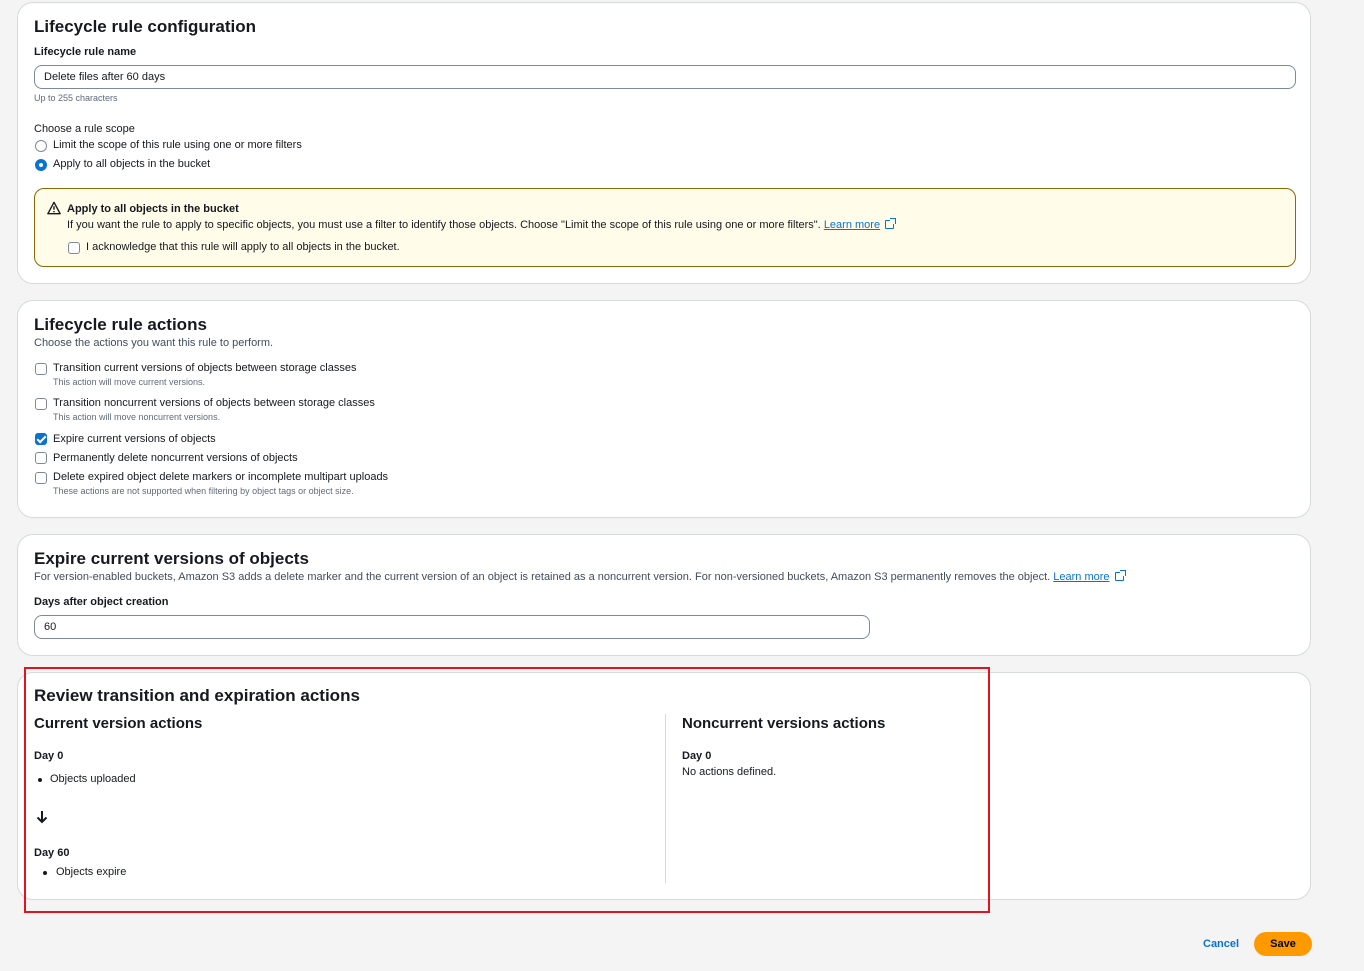 This screenshot has width=1364, height=971. I want to click on current-day60: Day 60, so click(52, 853).